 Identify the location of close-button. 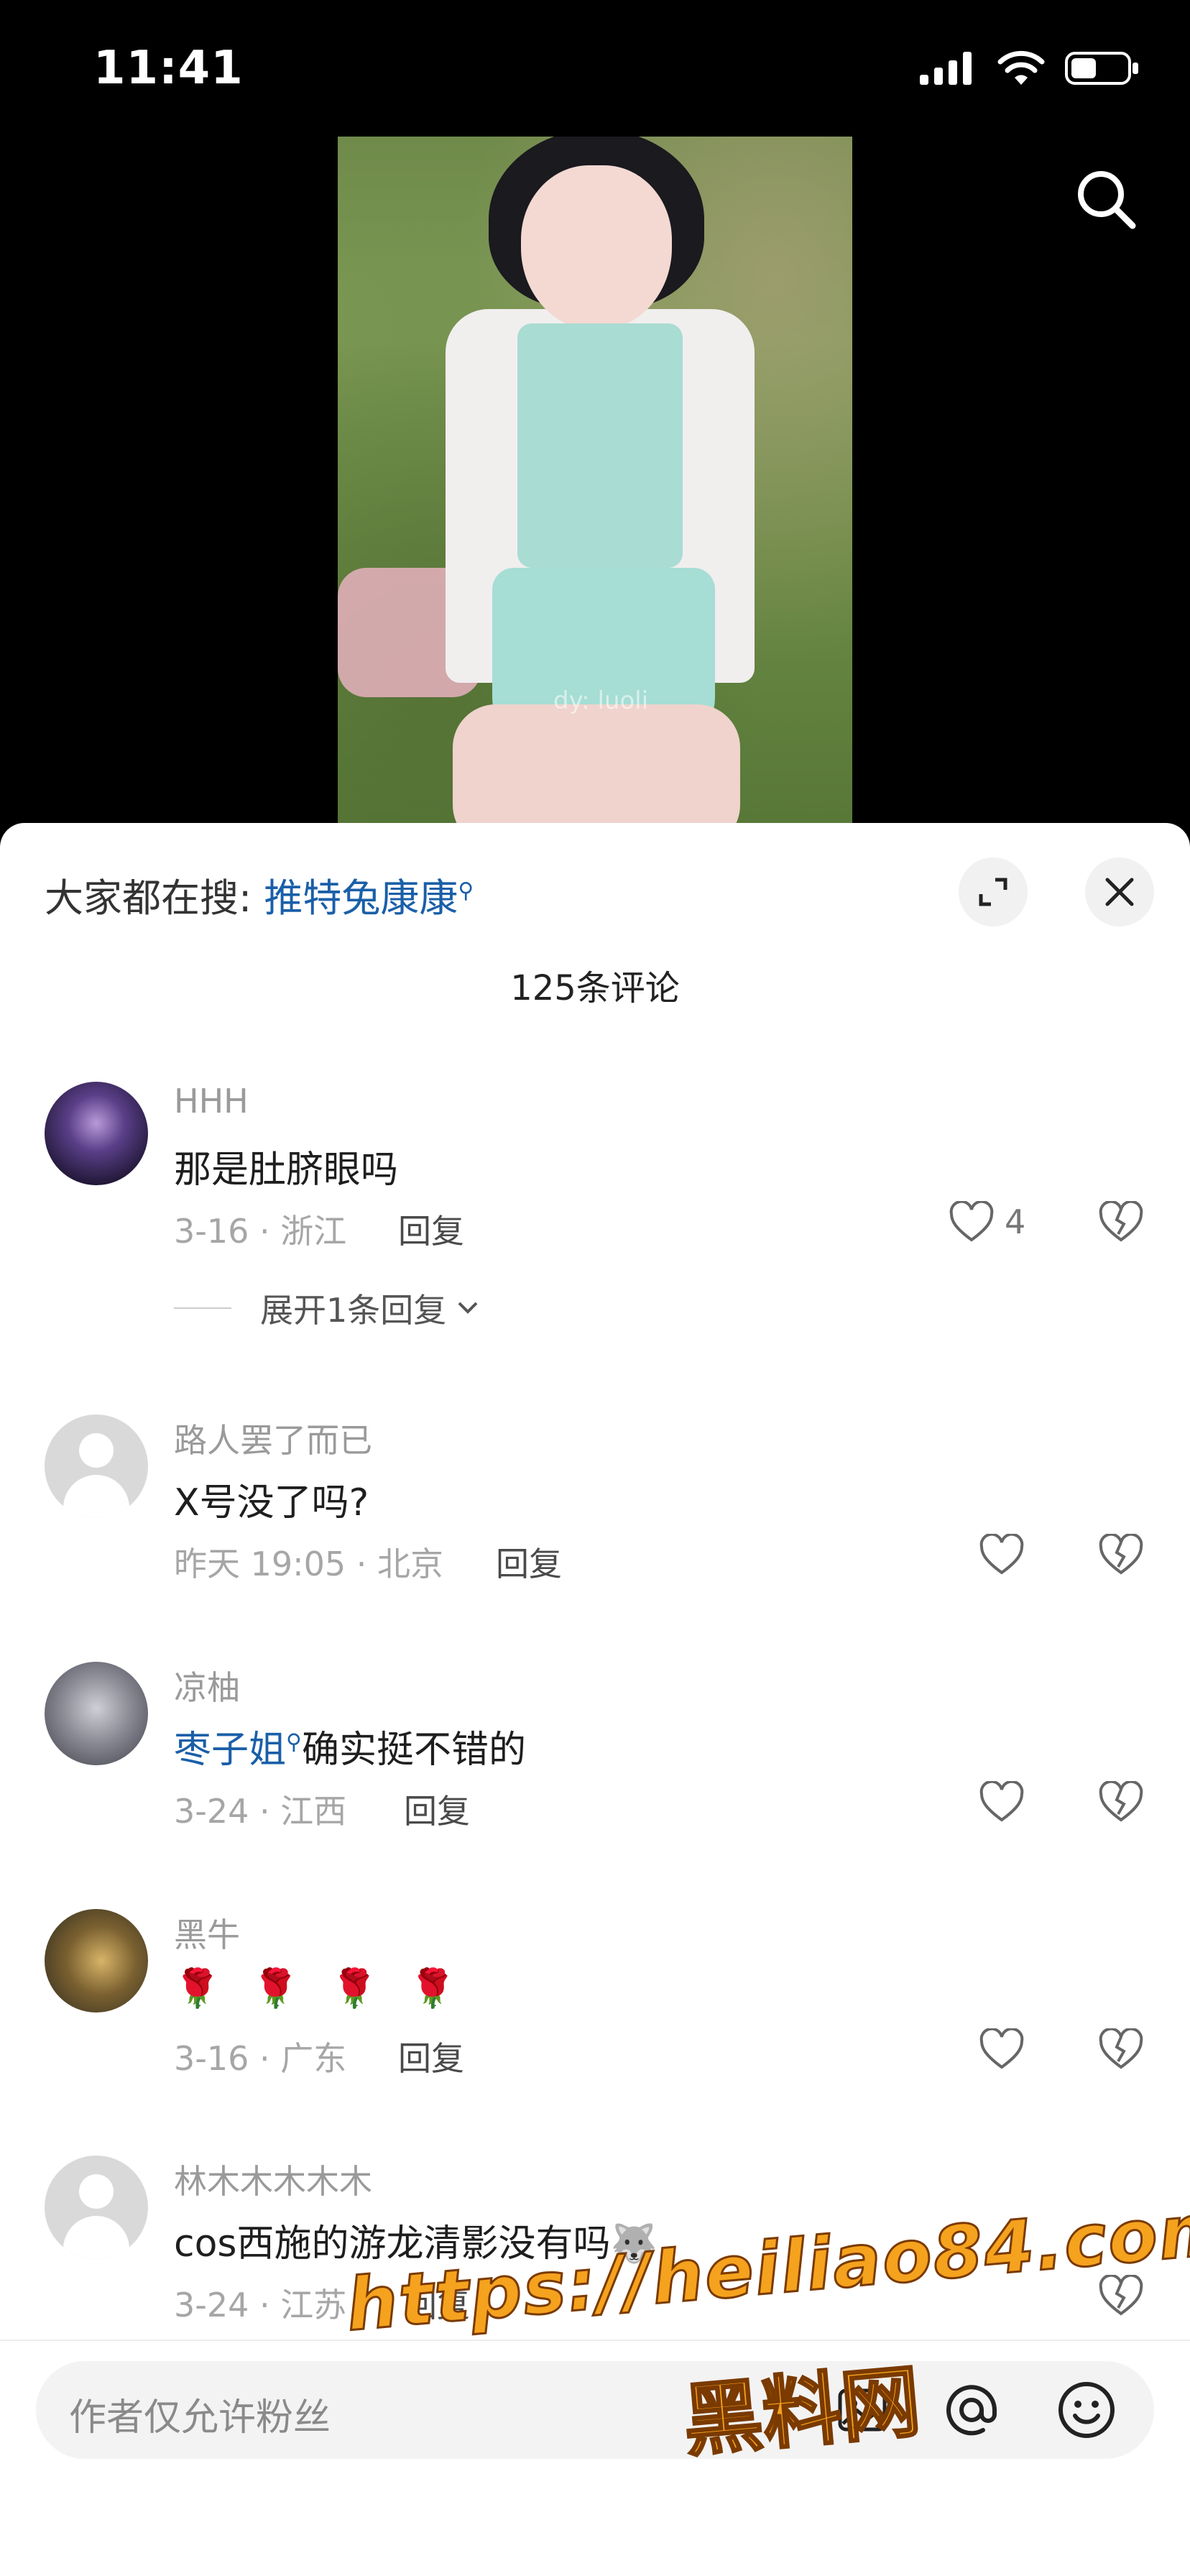
(1119, 891).